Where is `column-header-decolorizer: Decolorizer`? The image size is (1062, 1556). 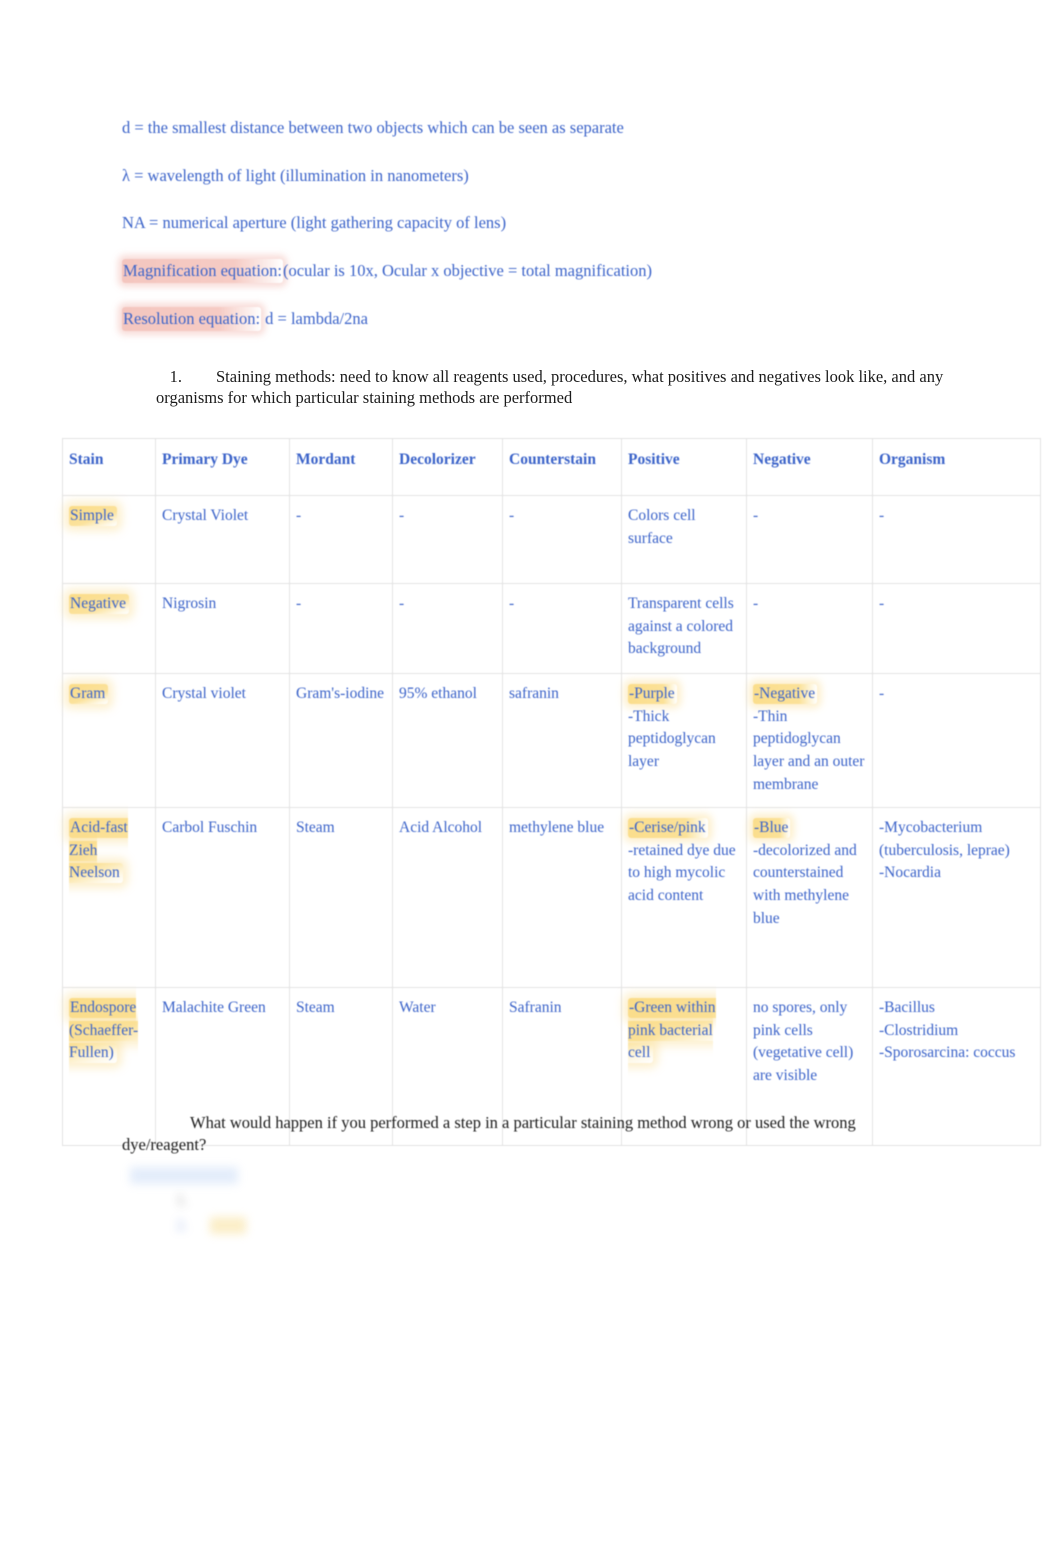 column-header-decolorizer: Decolorizer is located at coordinates (447, 467).